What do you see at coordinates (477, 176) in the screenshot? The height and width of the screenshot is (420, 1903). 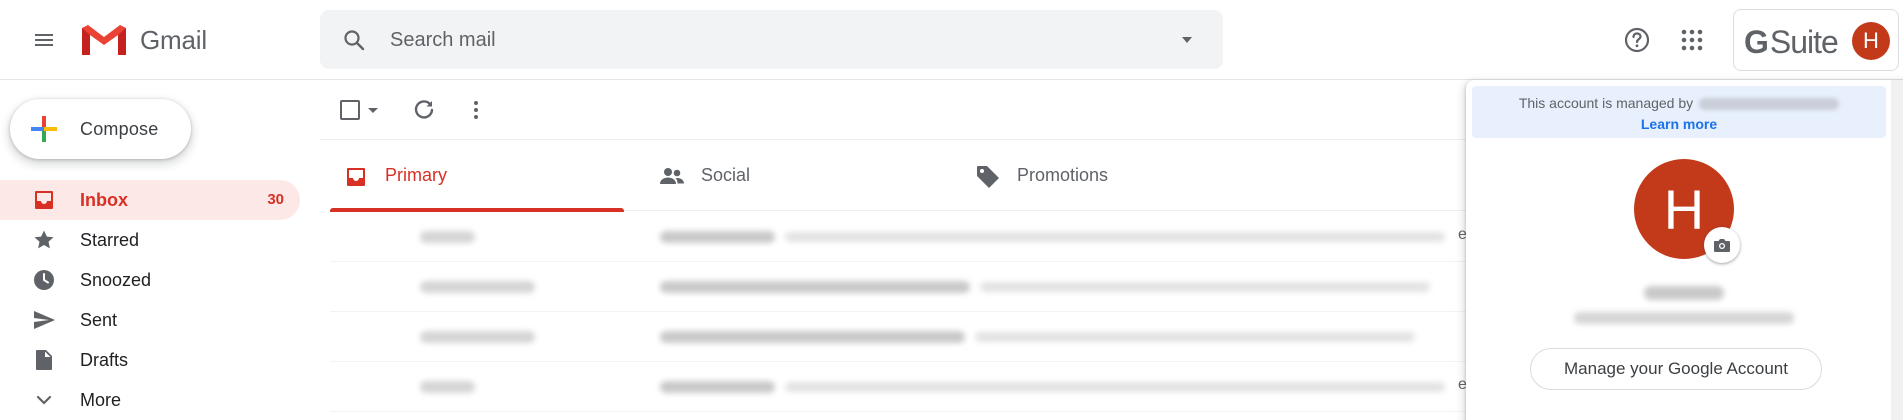 I see `tab-primary: Primary` at bounding box center [477, 176].